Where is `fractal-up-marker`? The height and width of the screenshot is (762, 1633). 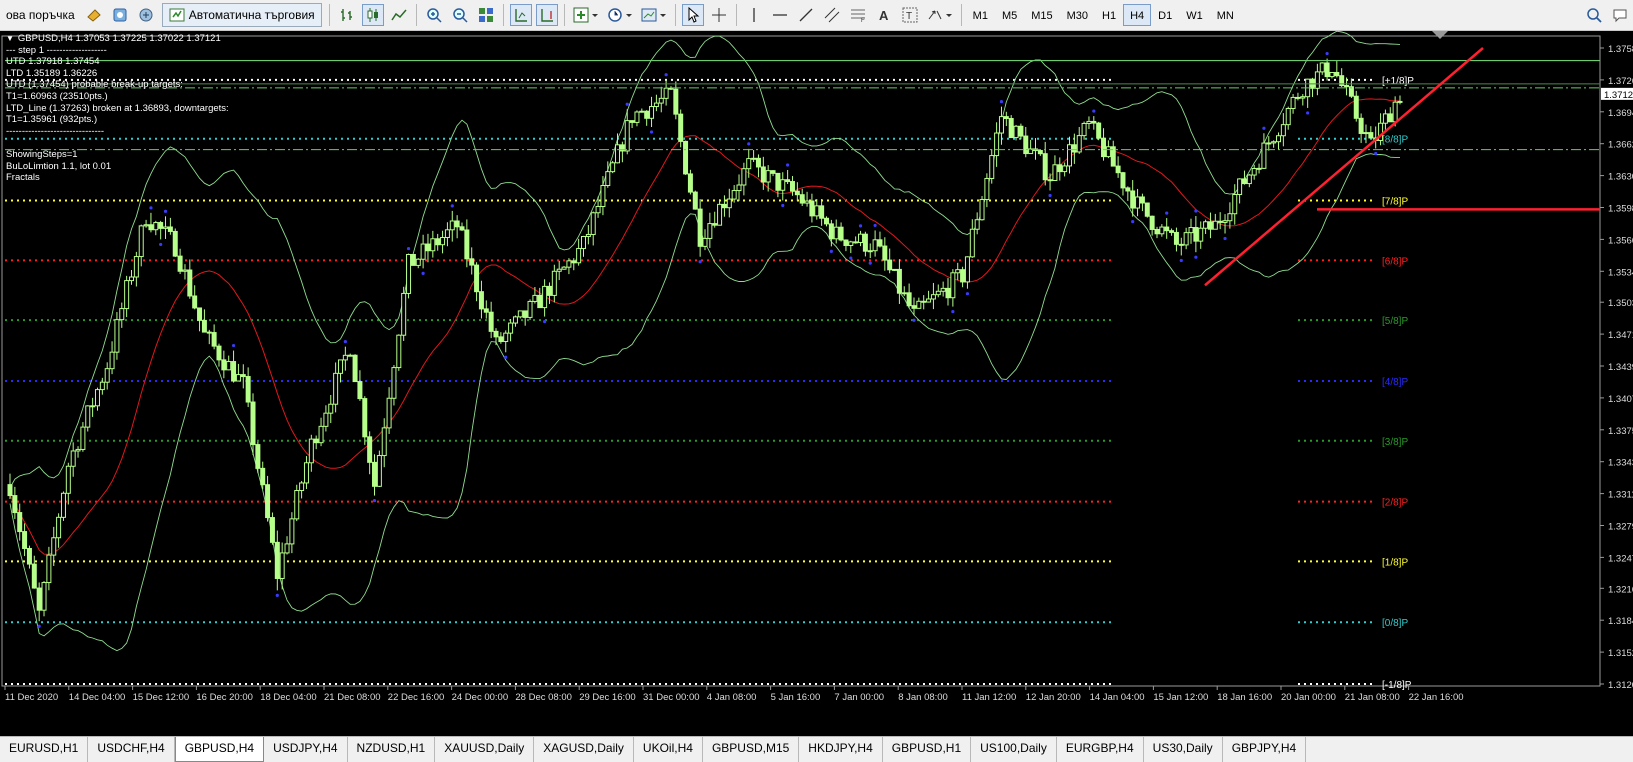 fractal-up-marker is located at coordinates (1264, 128).